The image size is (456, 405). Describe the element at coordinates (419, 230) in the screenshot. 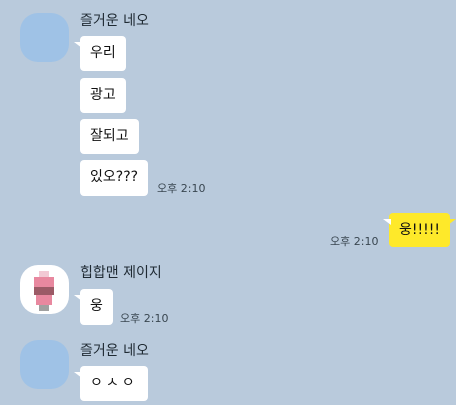

I see `my-message-bubble: 웅!!!!!` at that location.